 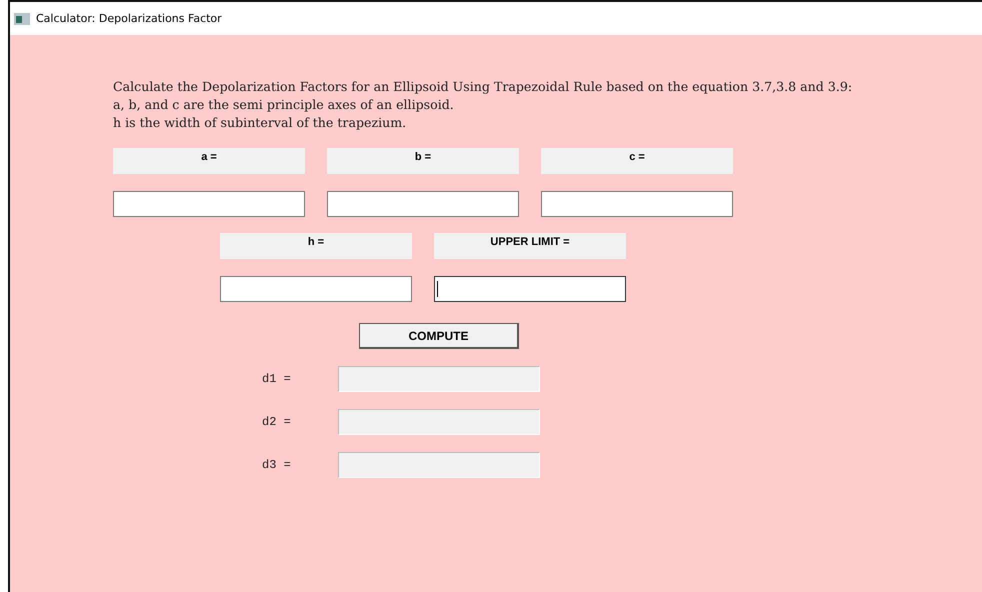 I want to click on field-label: b =, so click(x=423, y=161).